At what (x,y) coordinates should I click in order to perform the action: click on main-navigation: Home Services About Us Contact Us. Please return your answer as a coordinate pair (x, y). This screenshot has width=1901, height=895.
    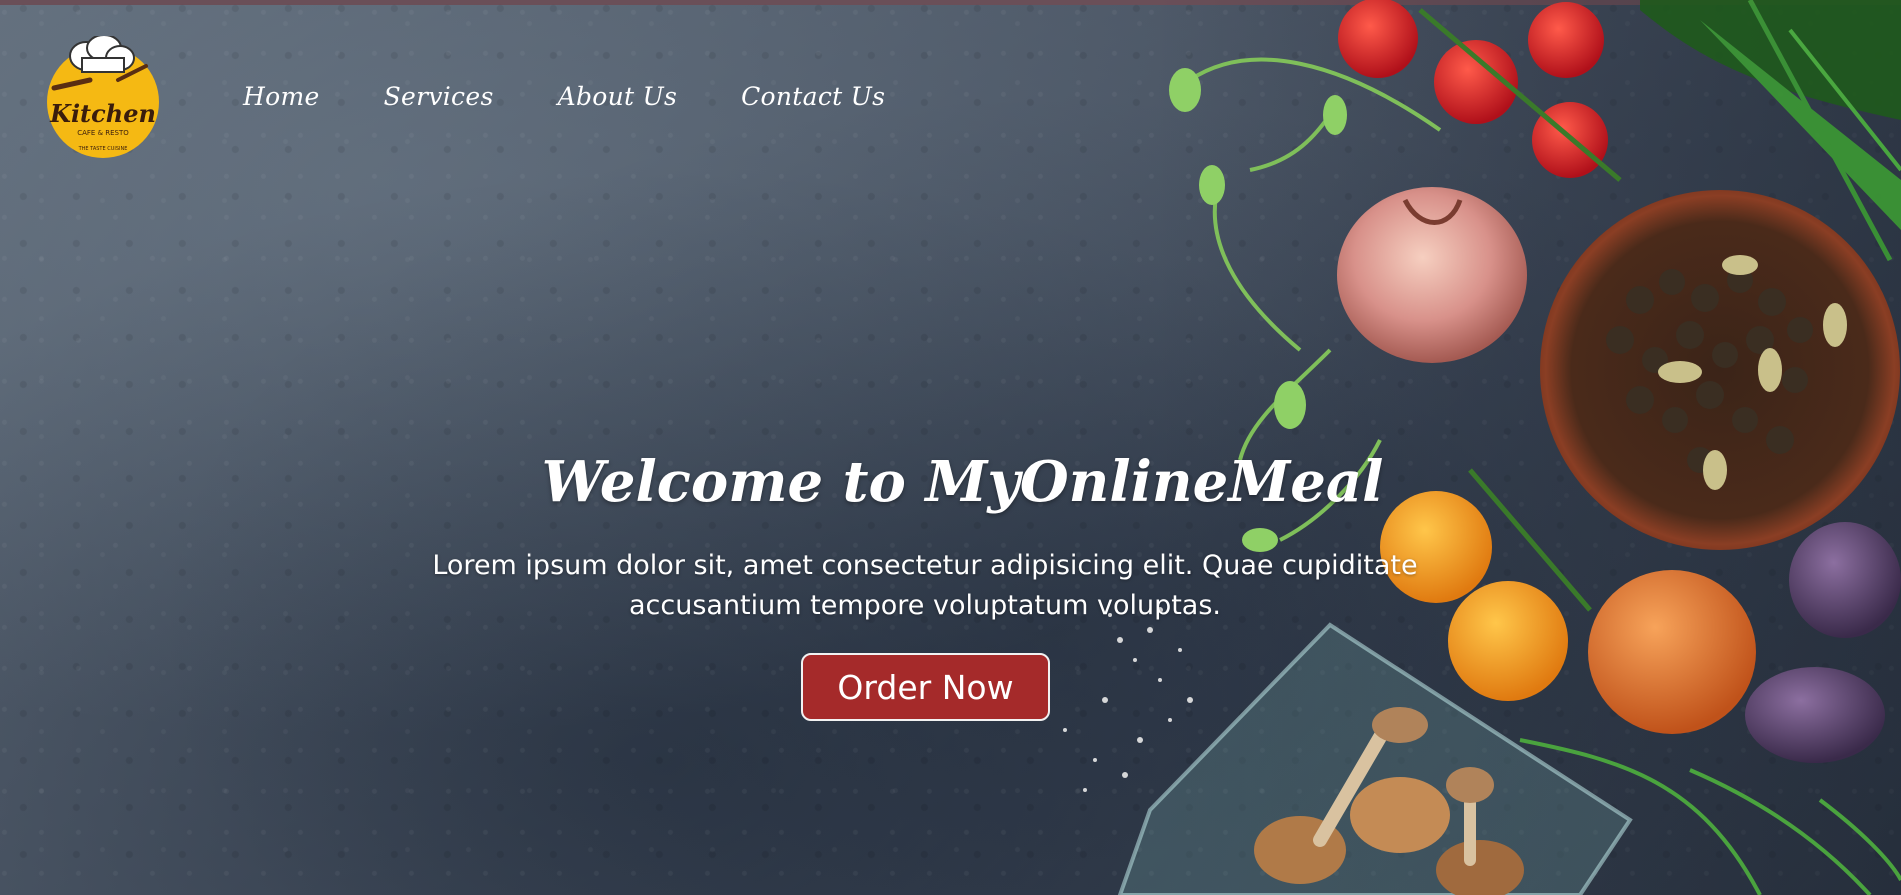
    Looking at the image, I should click on (596, 96).